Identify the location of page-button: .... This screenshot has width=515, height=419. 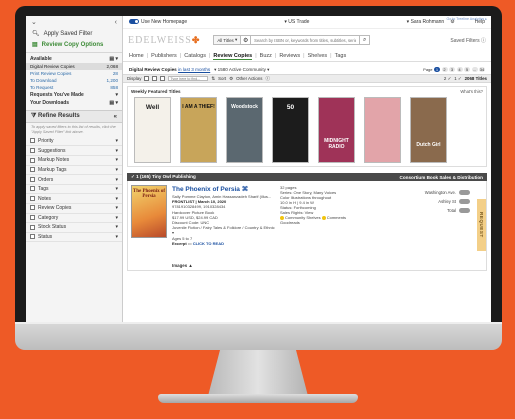
(474, 69).